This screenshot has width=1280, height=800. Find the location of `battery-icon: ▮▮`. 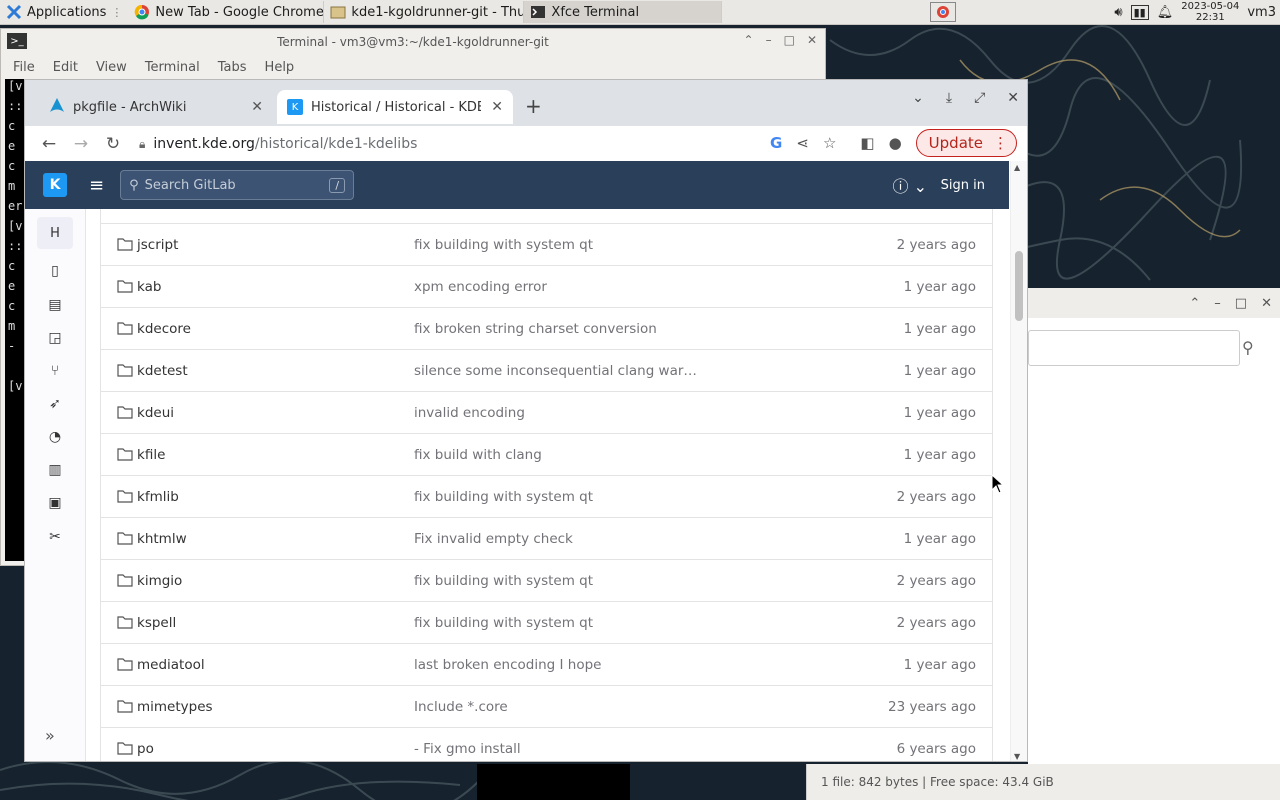

battery-icon: ▮▮ is located at coordinates (1139, 12).